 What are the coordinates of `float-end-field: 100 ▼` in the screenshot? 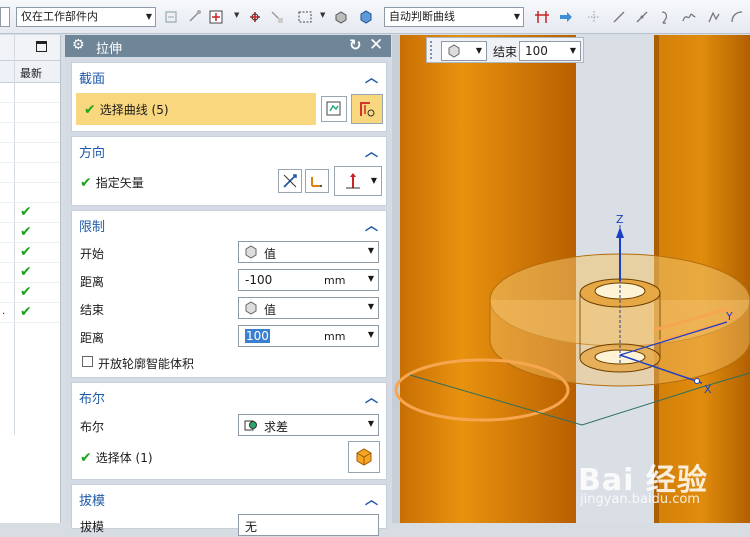 It's located at (550, 51).